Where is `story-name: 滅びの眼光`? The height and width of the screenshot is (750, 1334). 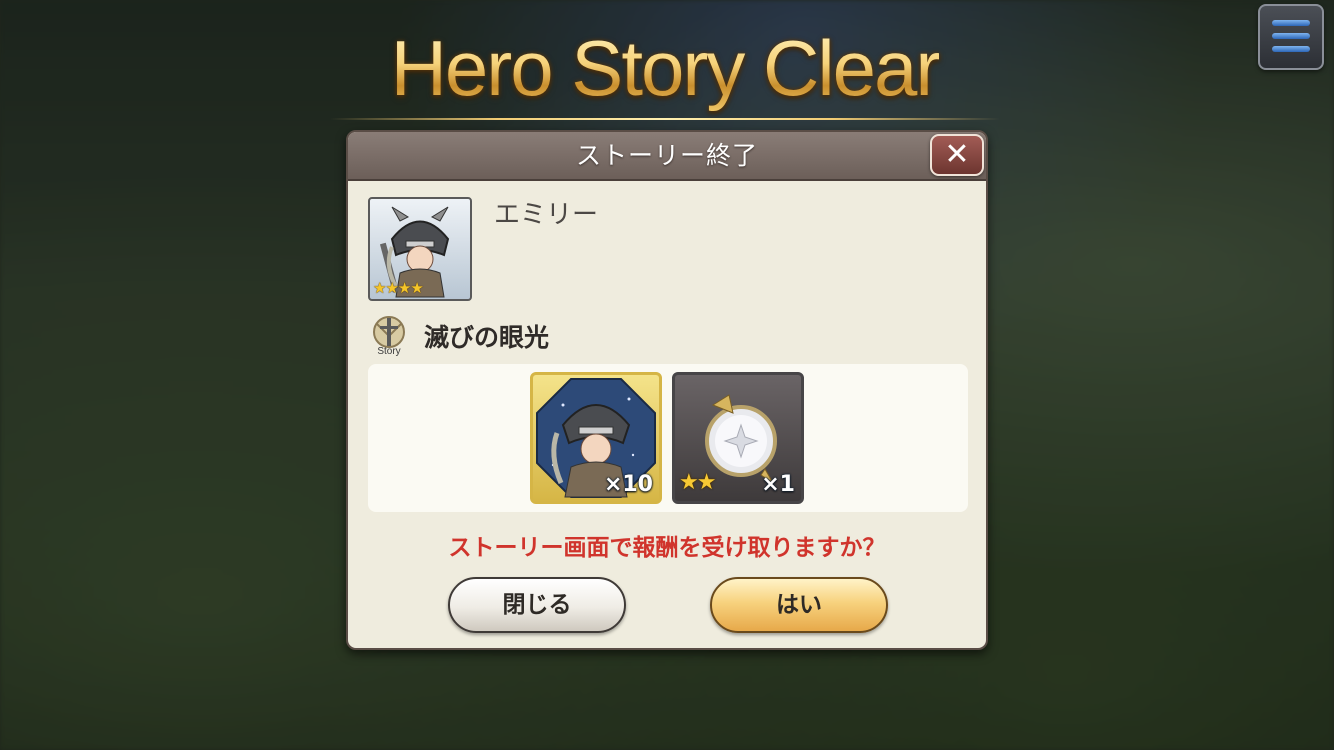 story-name: 滅びの眼光 is located at coordinates (487, 337).